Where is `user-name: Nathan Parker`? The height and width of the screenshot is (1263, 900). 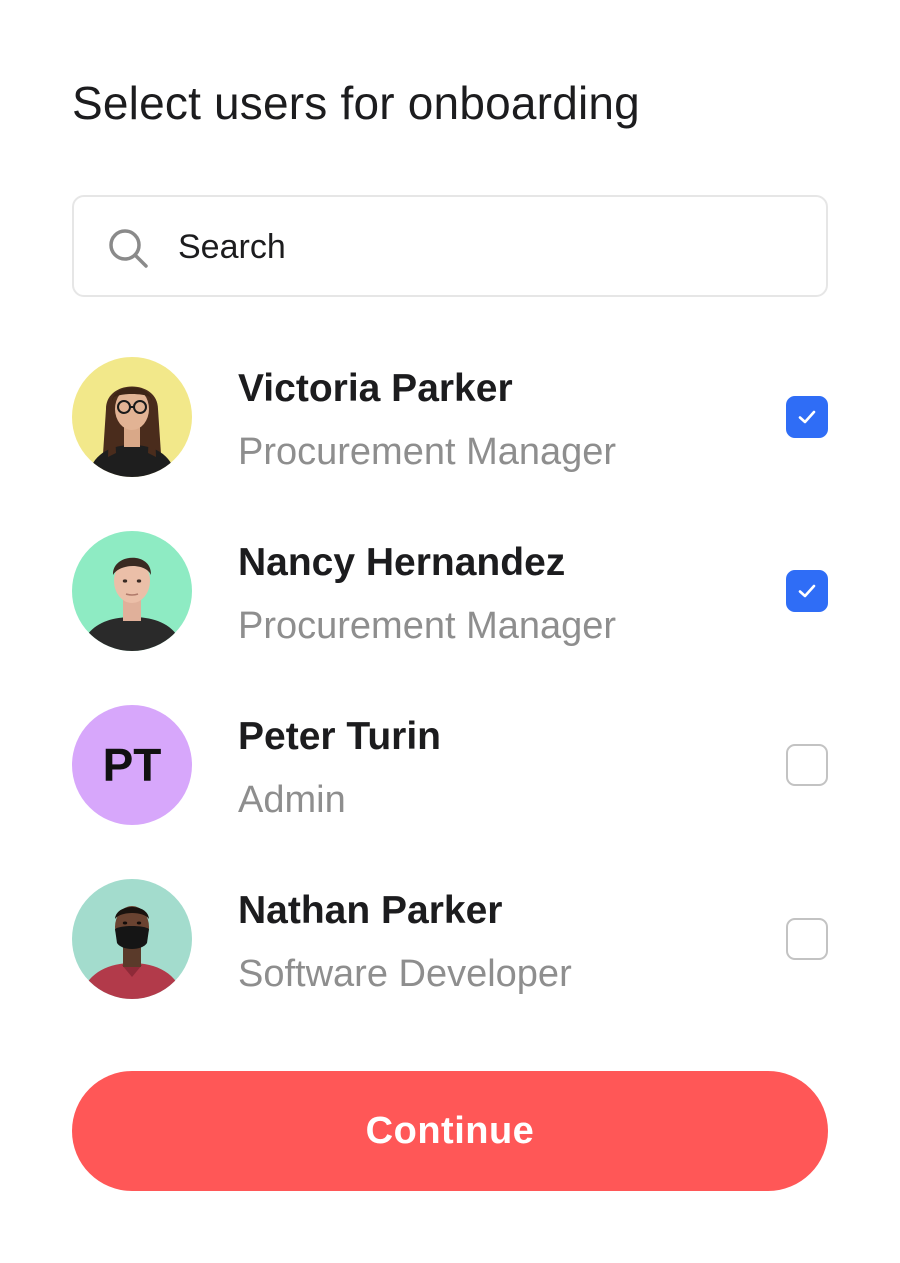 user-name: Nathan Parker is located at coordinates (370, 910).